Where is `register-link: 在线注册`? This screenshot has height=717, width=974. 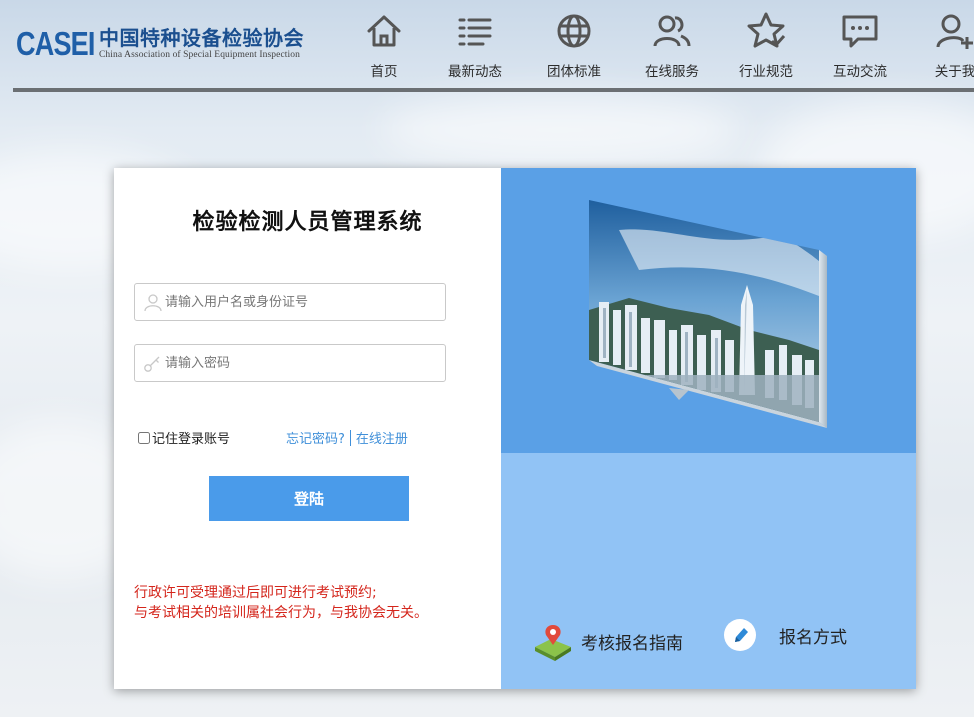
register-link: 在线注册 is located at coordinates (382, 437).